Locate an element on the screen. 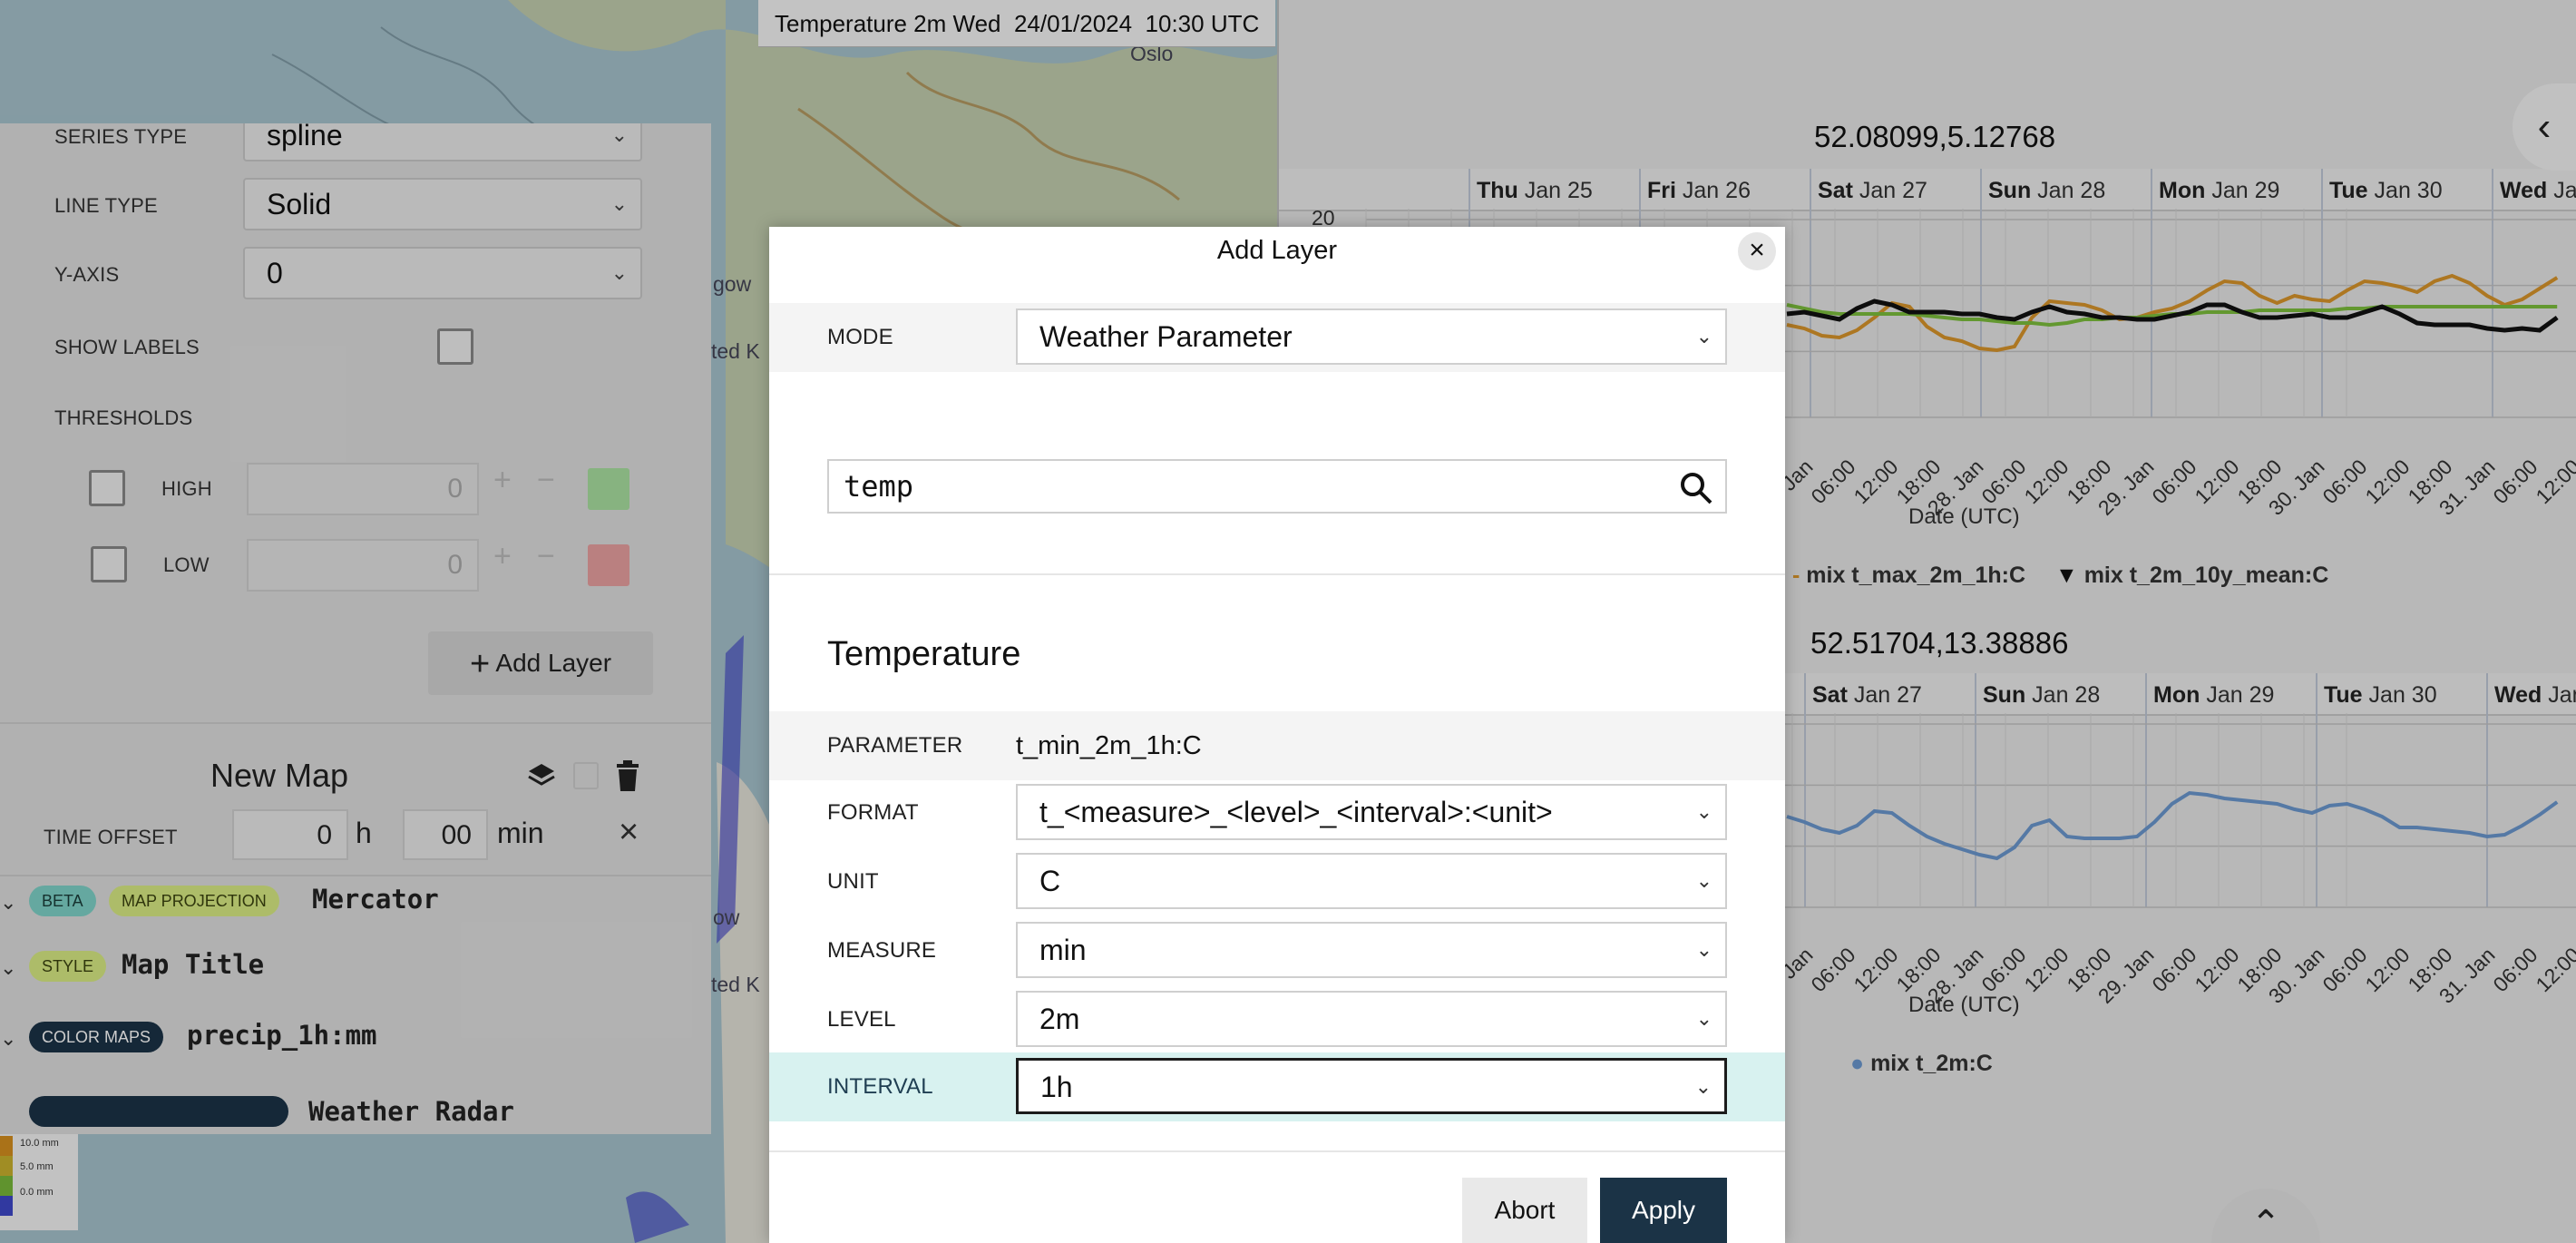  mode-value: Weather Parameter is located at coordinates (1166, 336).